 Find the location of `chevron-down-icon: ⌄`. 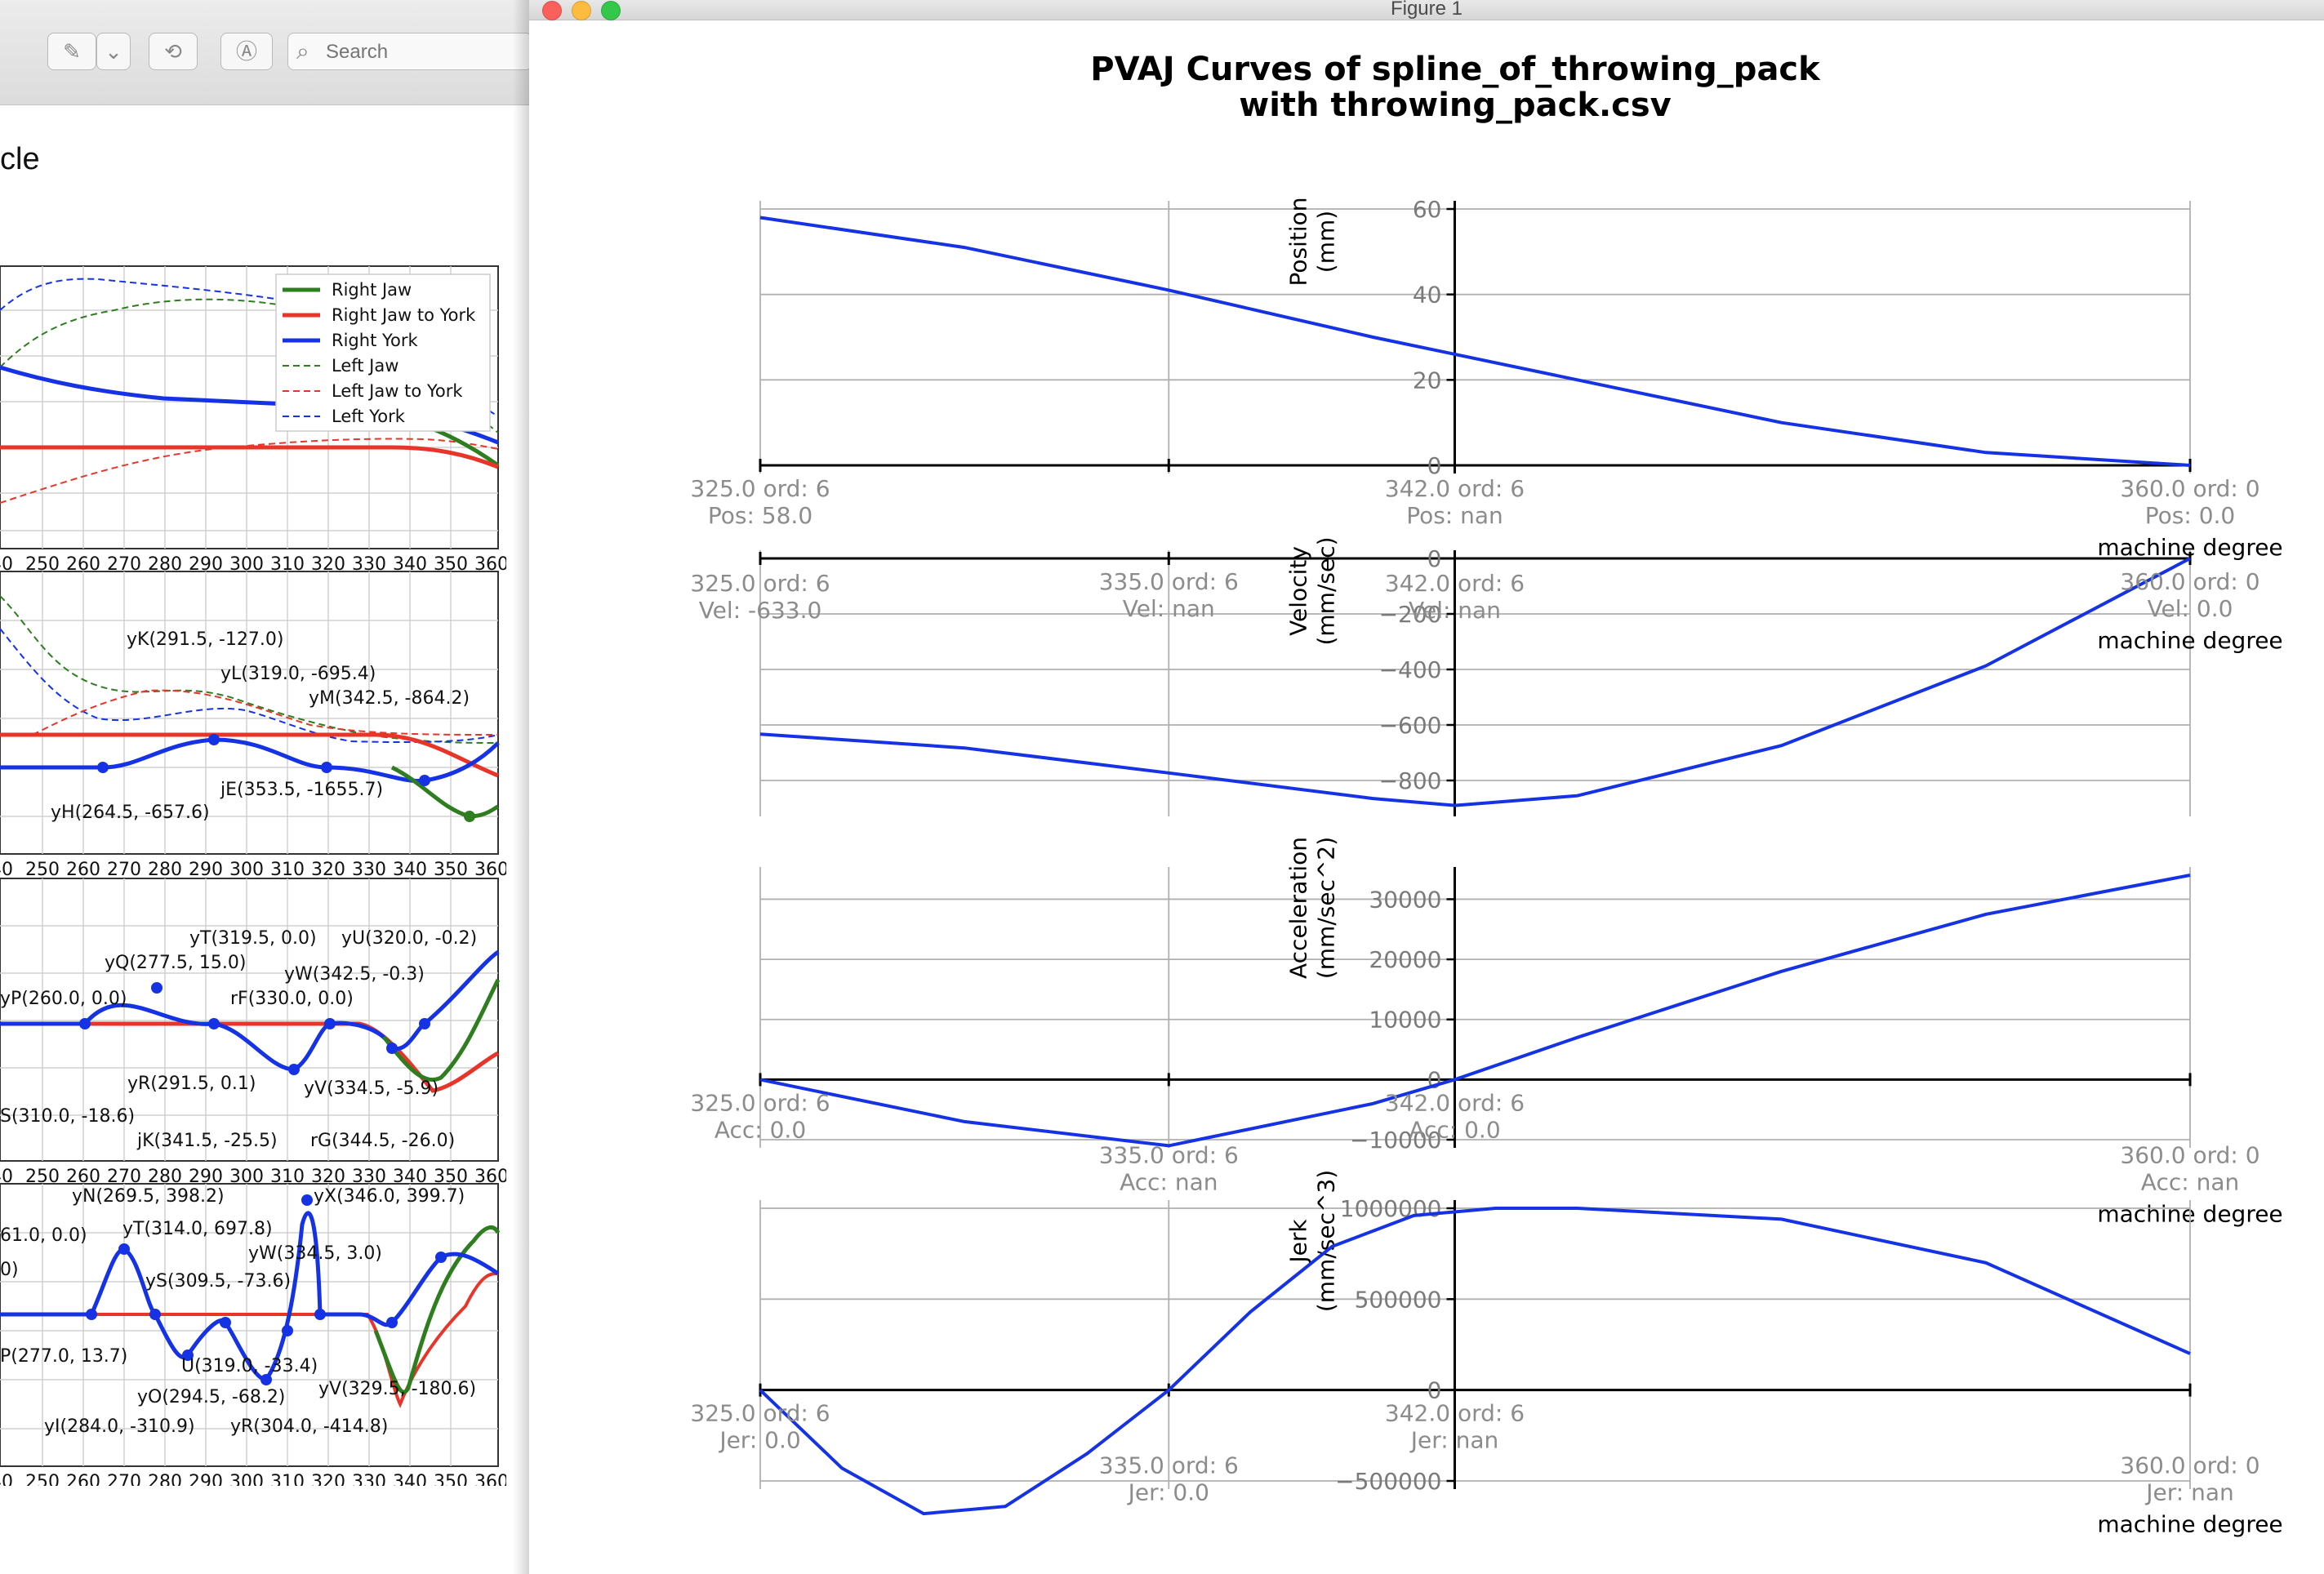

chevron-down-icon: ⌄ is located at coordinates (114, 52).